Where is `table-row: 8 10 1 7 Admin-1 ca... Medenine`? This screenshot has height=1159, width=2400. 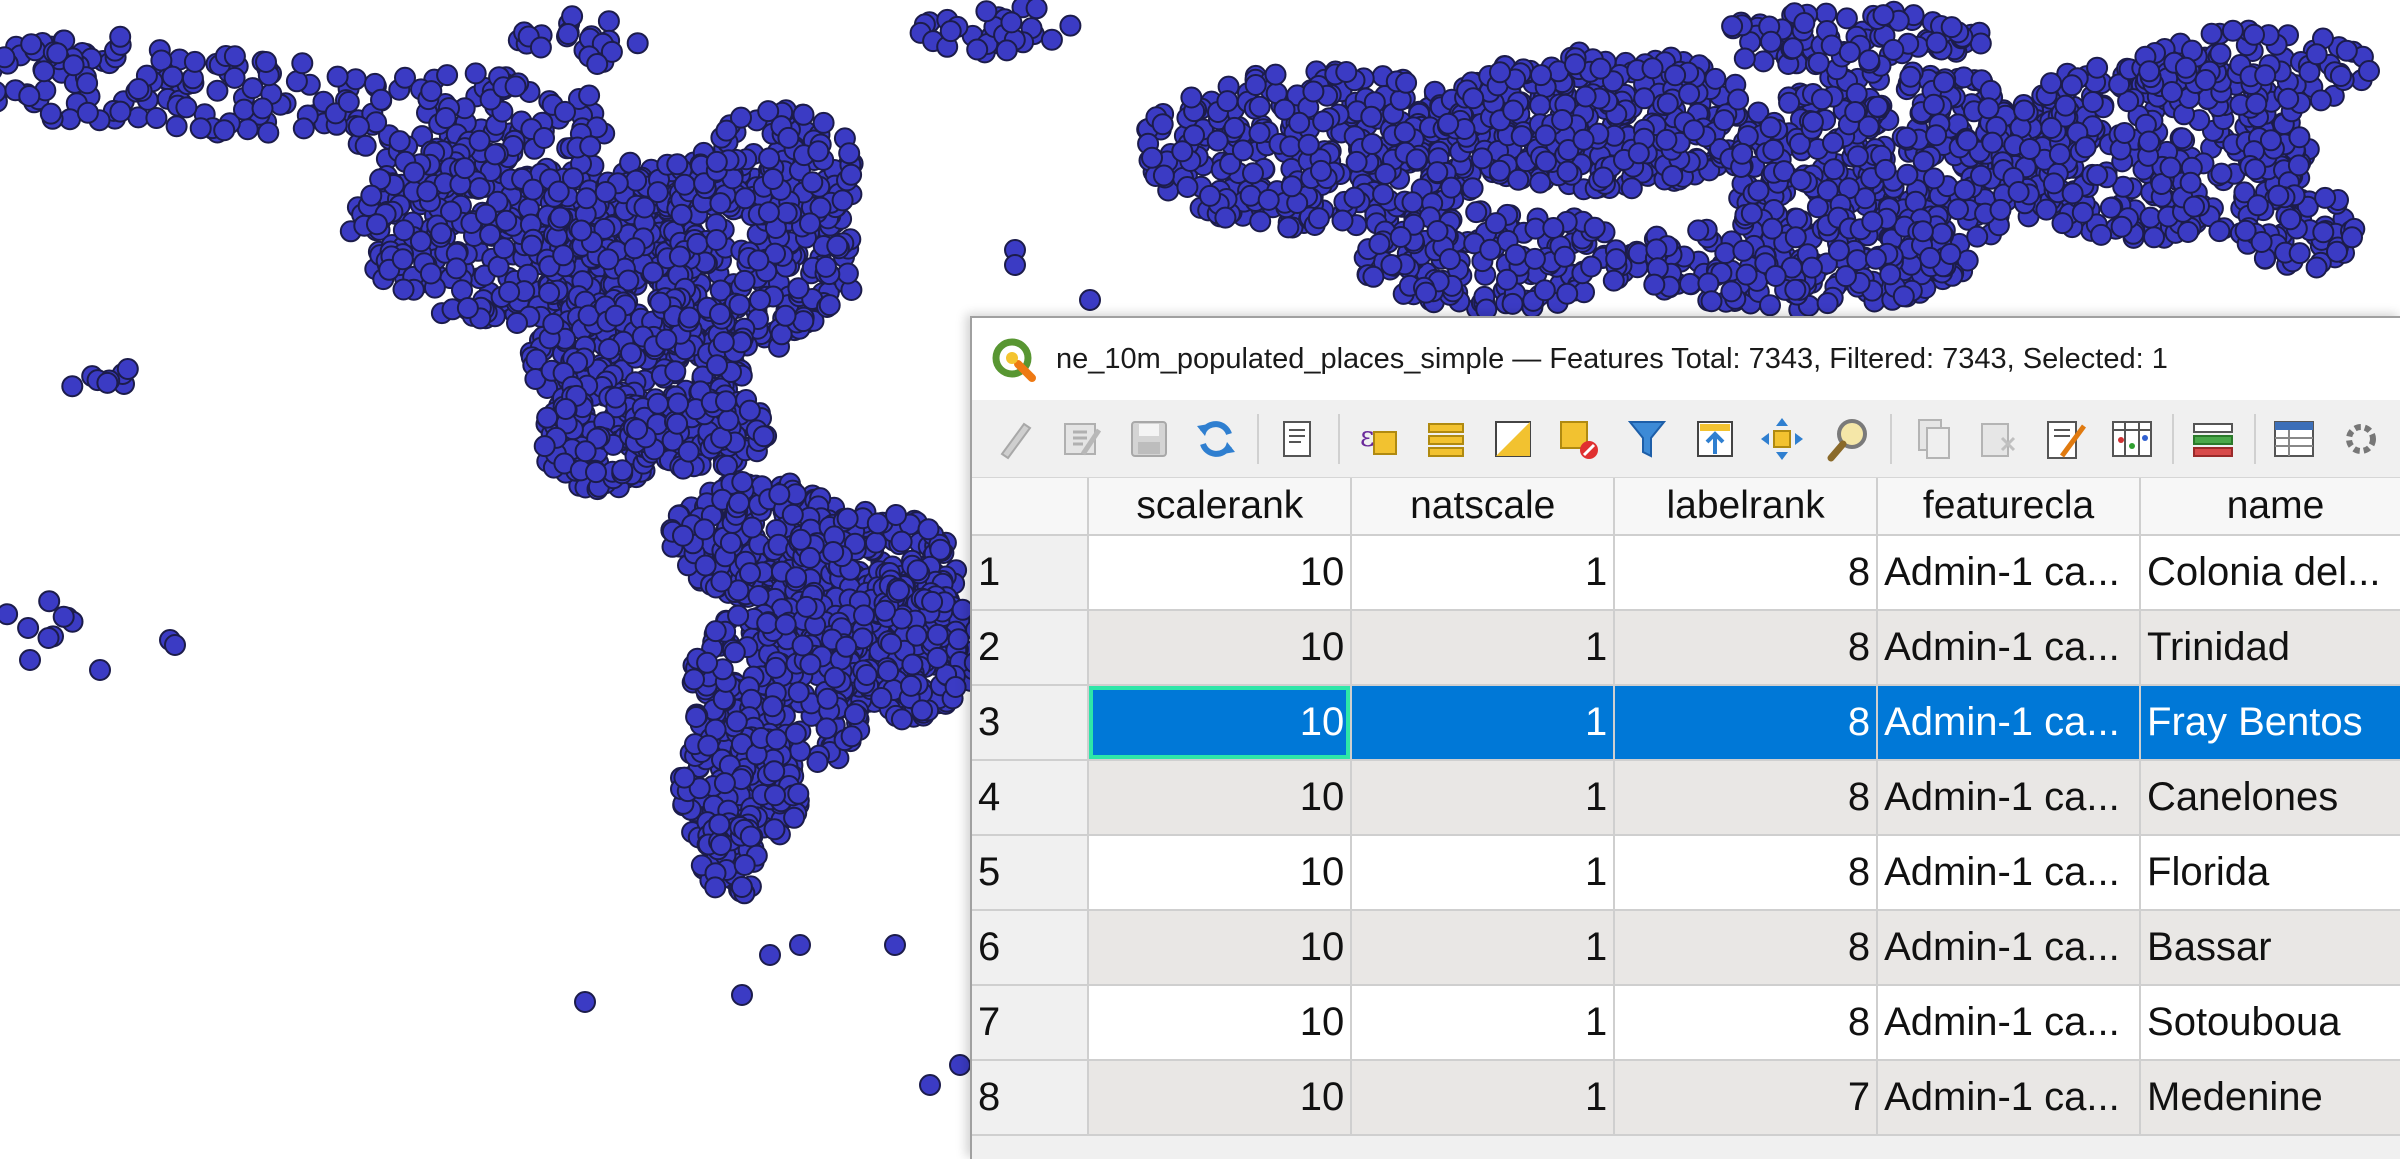 table-row: 8 10 1 7 Admin-1 ca... Medenine is located at coordinates (1686, 1098).